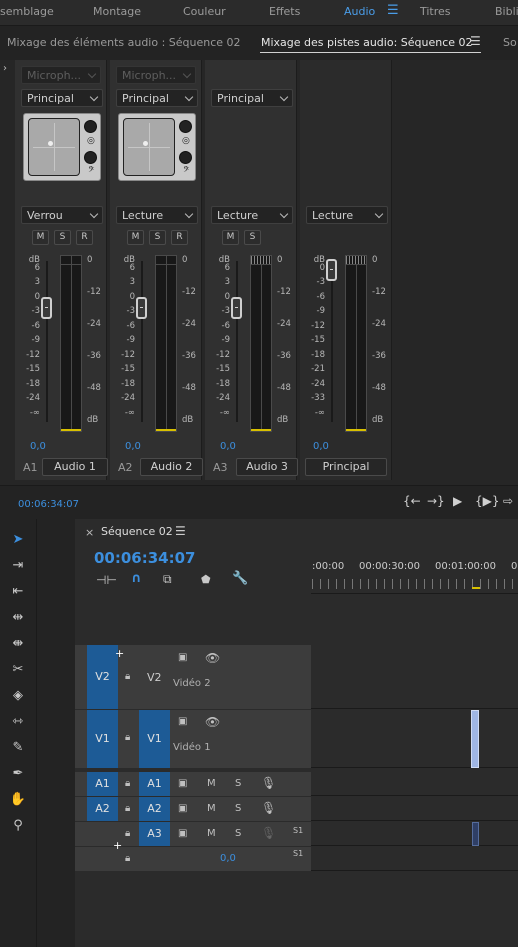  What do you see at coordinates (154, 739) in the screenshot?
I see `track-target-v1: V1` at bounding box center [154, 739].